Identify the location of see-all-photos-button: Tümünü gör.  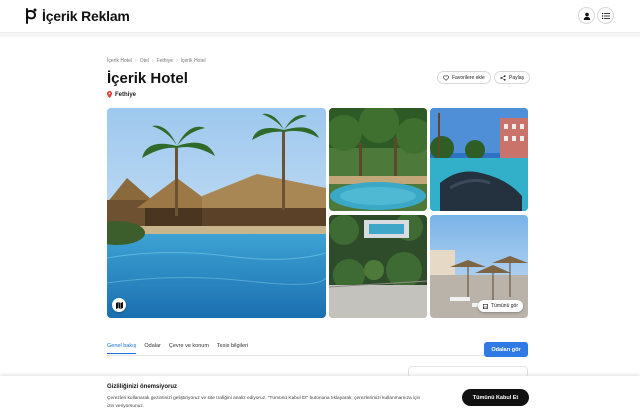
(500, 306).